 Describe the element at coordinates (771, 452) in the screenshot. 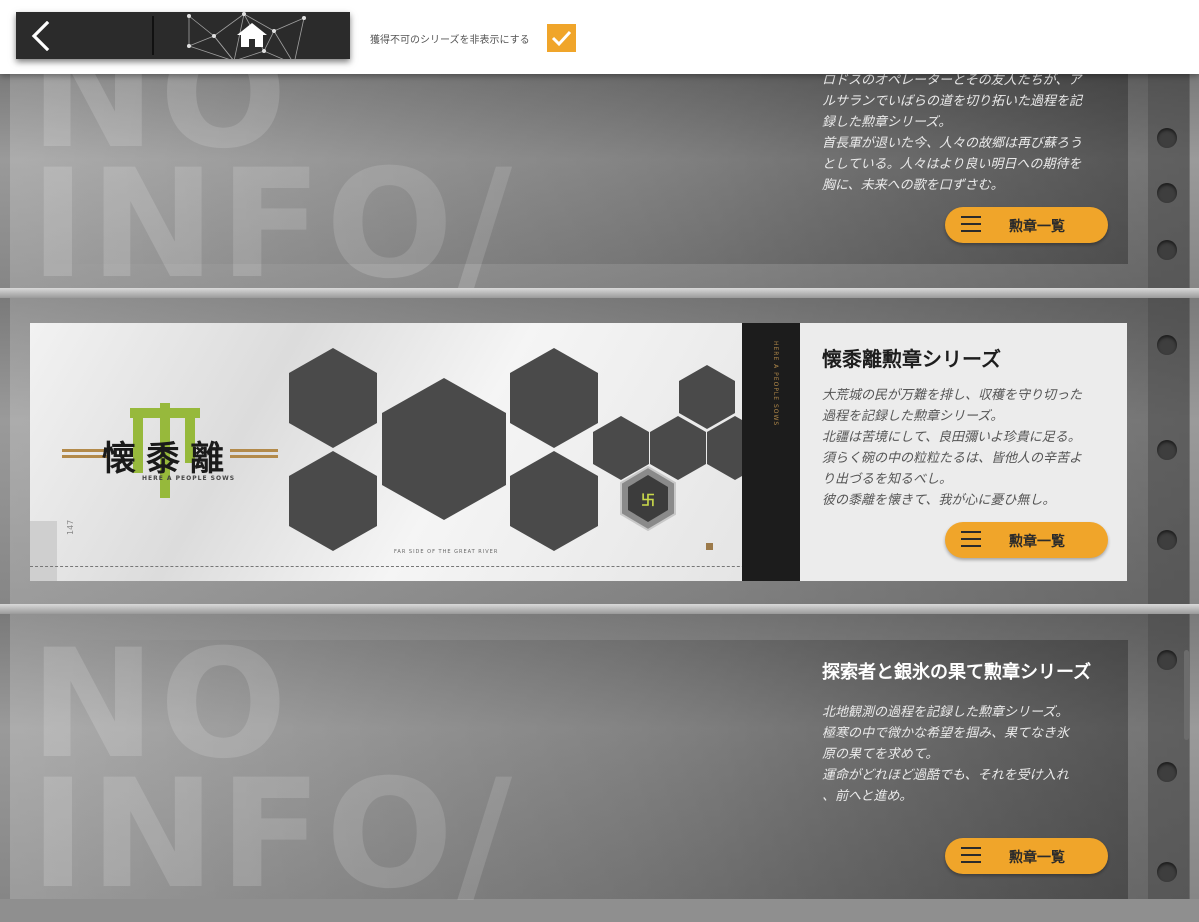

I see `banner-side-strip: HERE A PEOPLE SOWS` at that location.